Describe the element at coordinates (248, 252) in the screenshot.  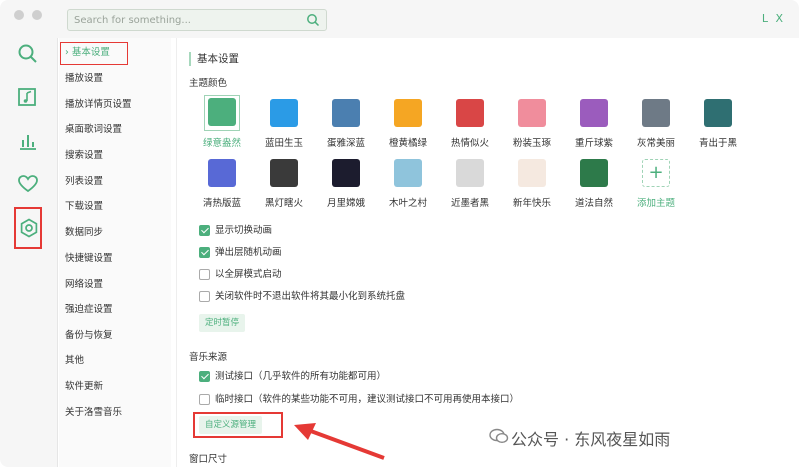
I see `check-label: 弹出层随机动画` at that location.